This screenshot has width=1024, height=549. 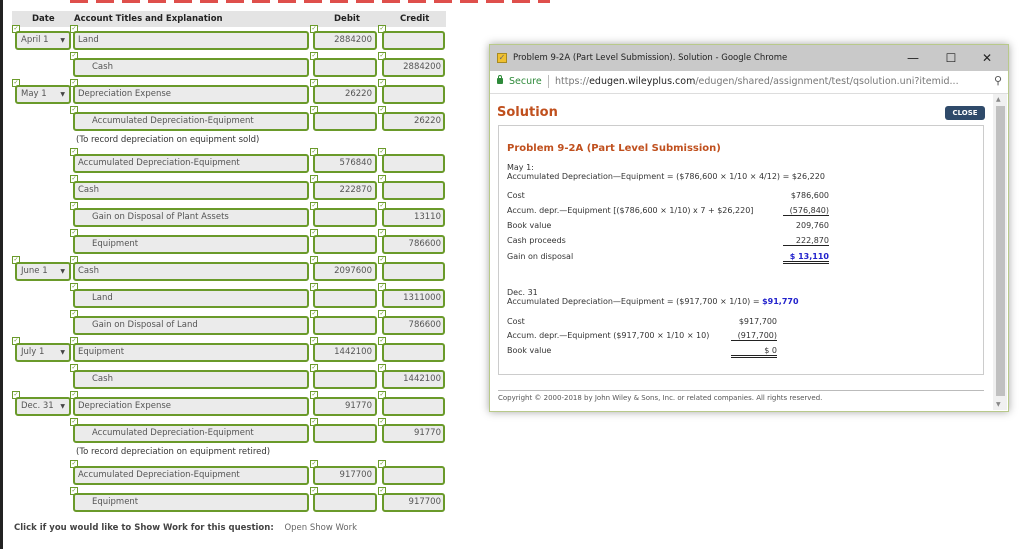 I want to click on may1-book-value: 209,760, so click(x=812, y=225).